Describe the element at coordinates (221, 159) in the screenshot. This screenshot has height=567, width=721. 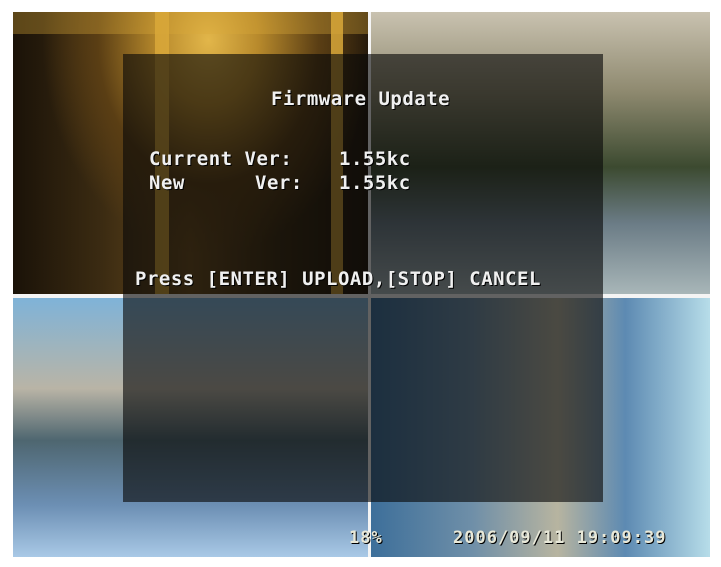
I see `current-version-label: Current Ver:` at that location.